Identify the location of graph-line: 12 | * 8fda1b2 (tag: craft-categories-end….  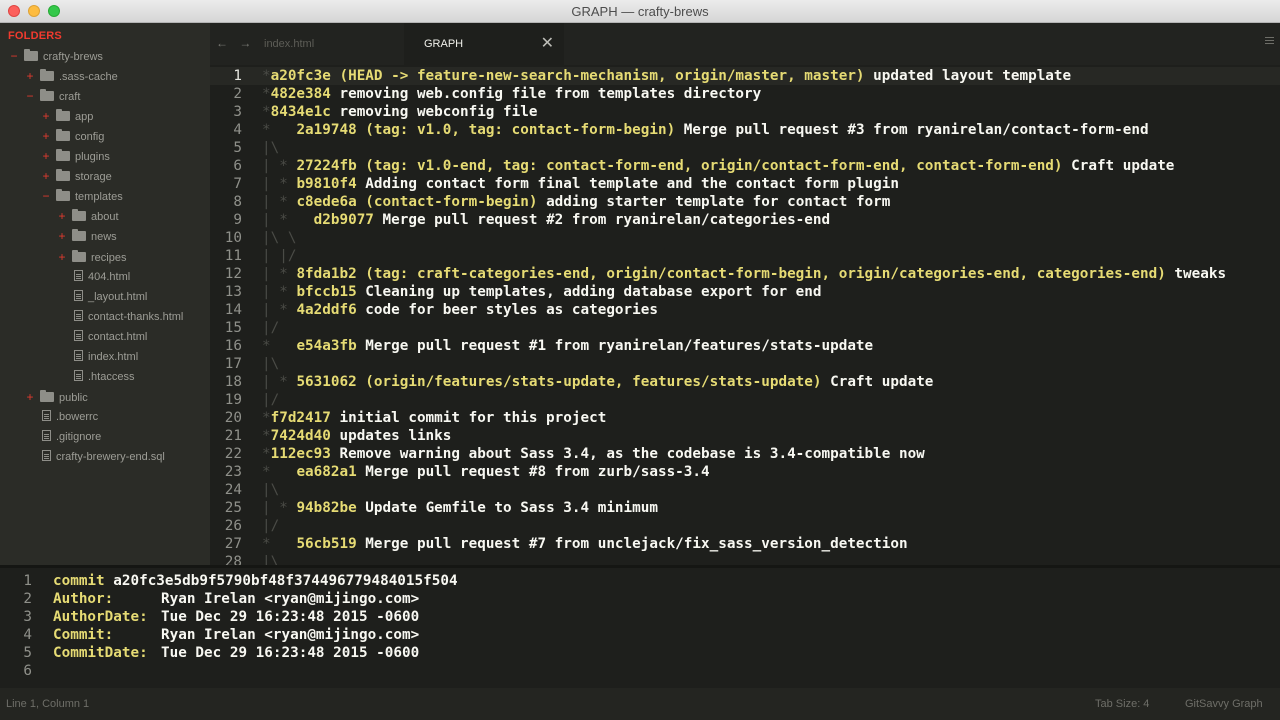
(745, 274).